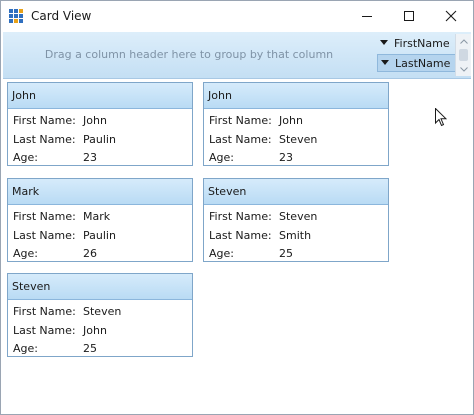  Describe the element at coordinates (100, 254) in the screenshot. I see `age-row: Age: 26` at that location.